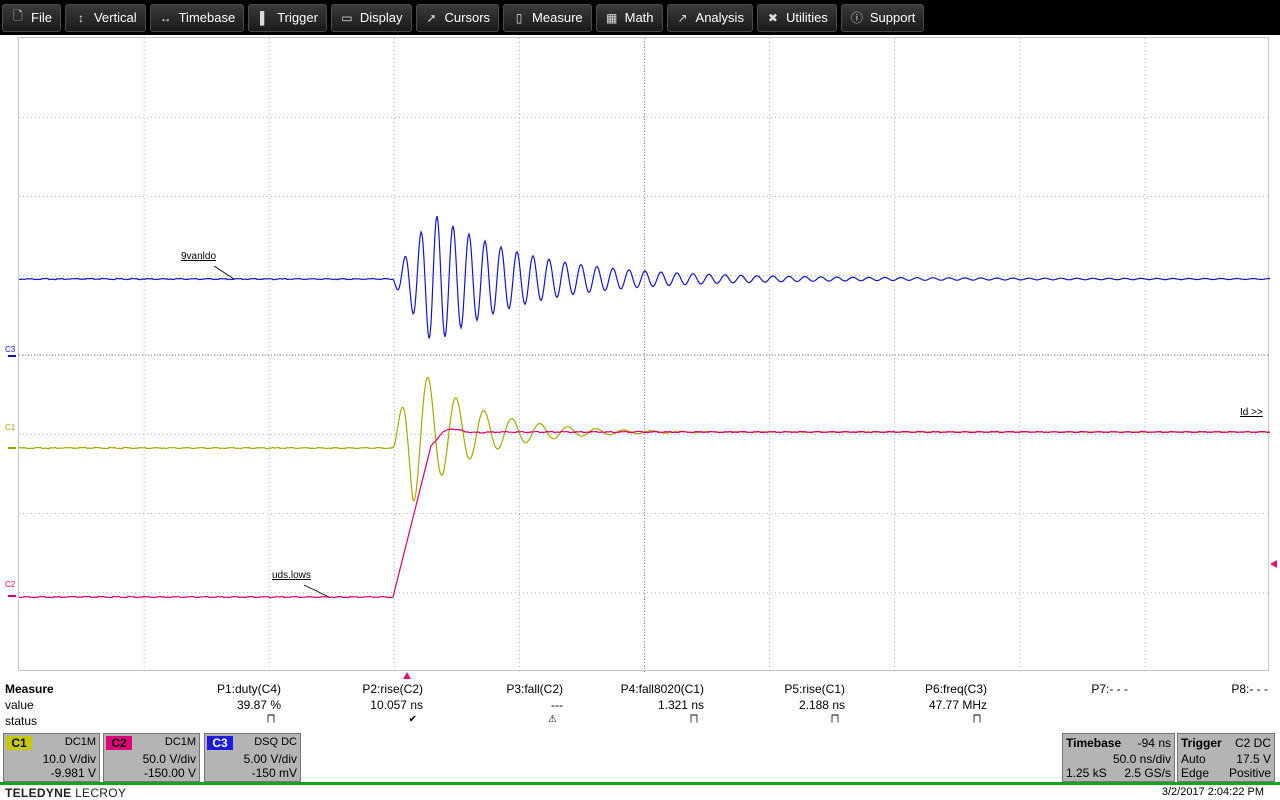  Describe the element at coordinates (12, 596) in the screenshot. I see `c2-level-tick` at that location.